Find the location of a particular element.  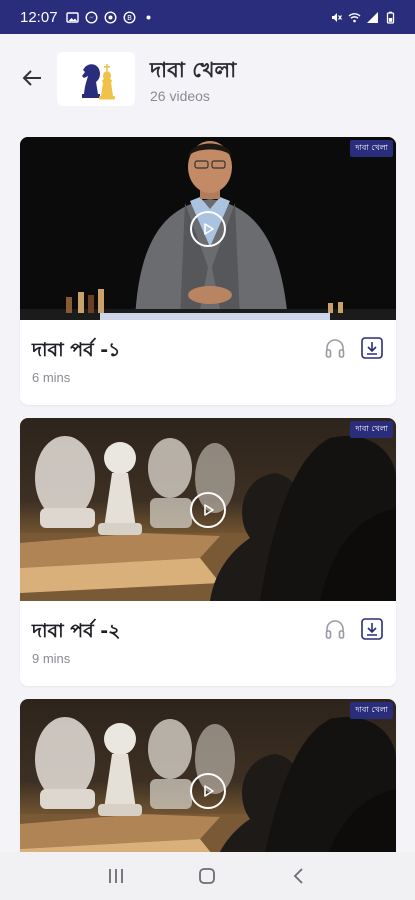

header: দাবা খেলা 26 videos is located at coordinates (207, 80).